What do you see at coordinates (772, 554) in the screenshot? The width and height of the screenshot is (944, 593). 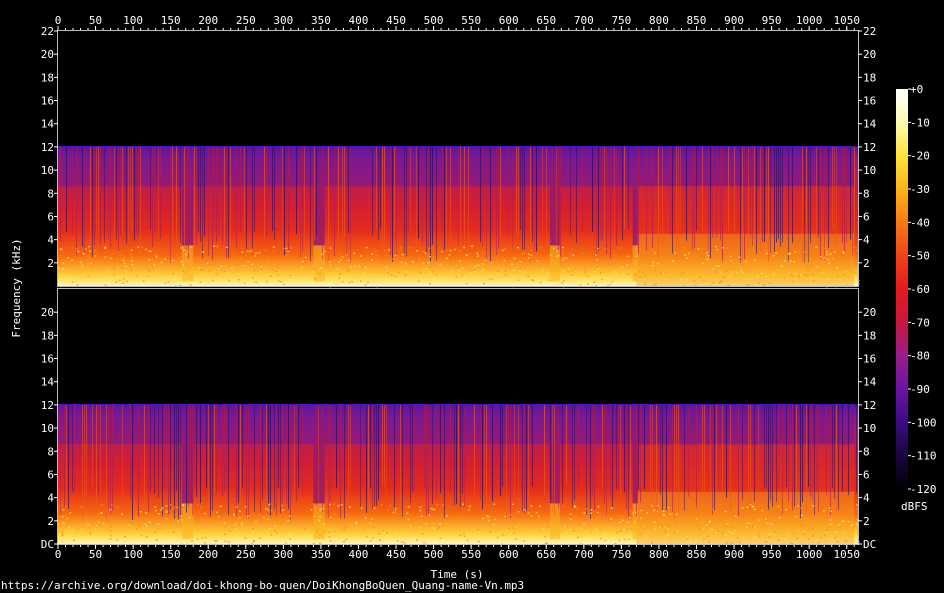 I see `x-tick-label-bottom: 950` at bounding box center [772, 554].